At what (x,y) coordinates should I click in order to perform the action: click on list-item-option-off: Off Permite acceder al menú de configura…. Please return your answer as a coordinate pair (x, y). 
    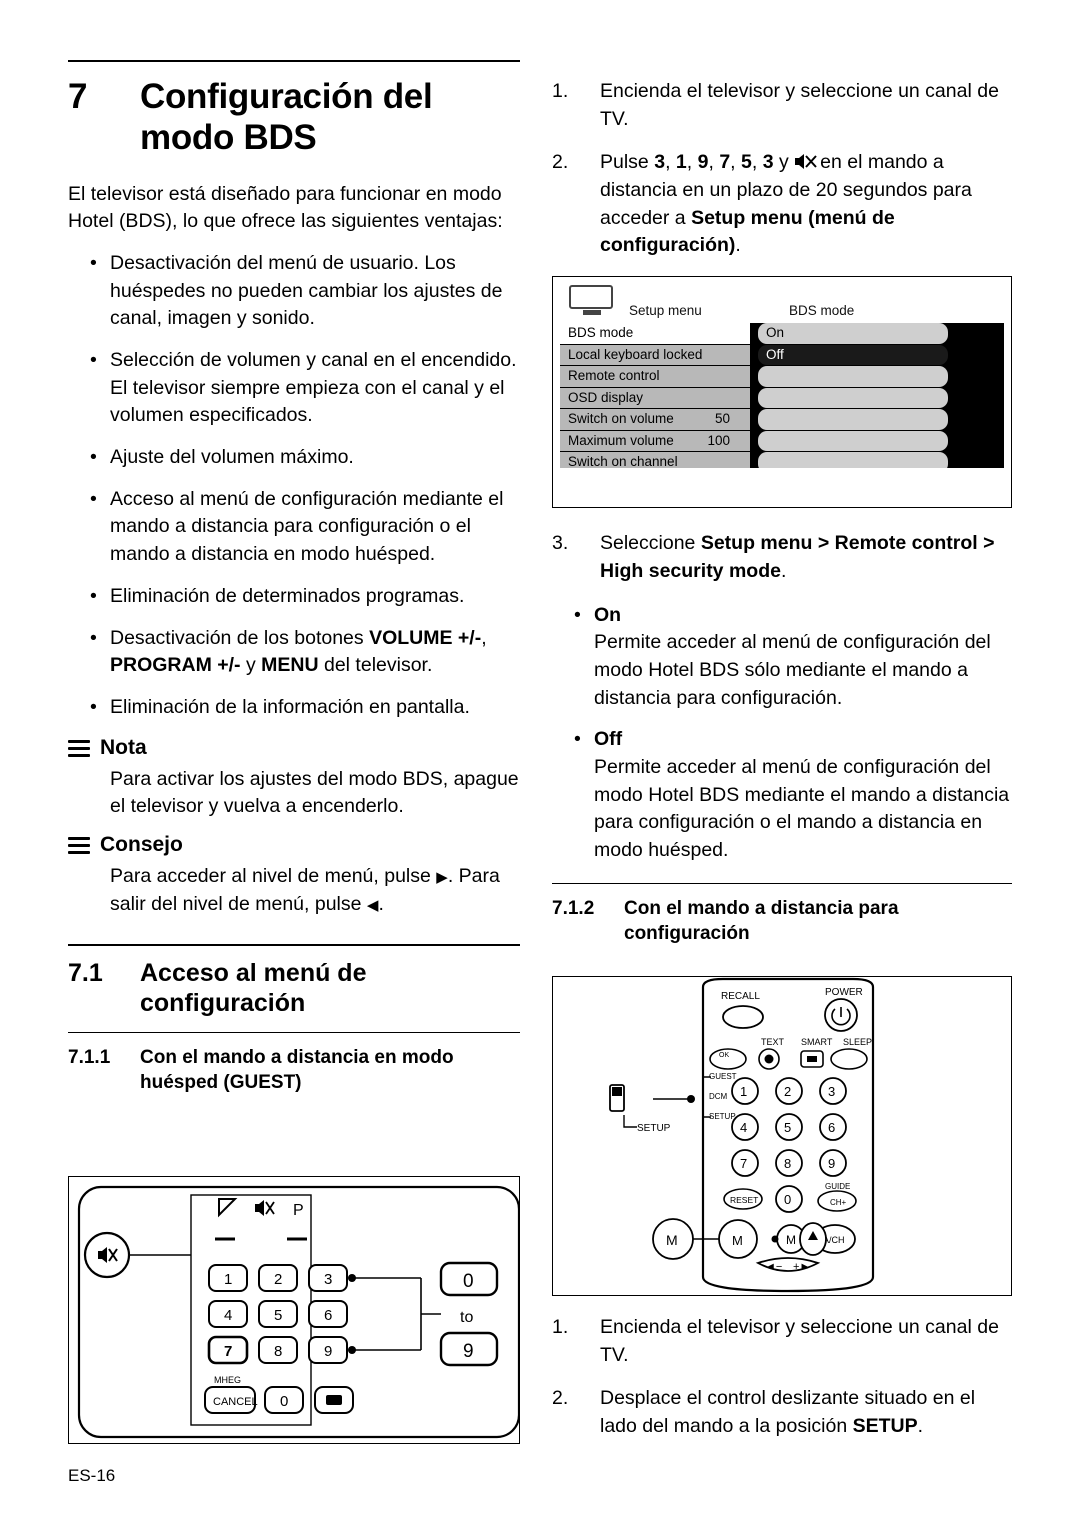
    Looking at the image, I should click on (782, 795).